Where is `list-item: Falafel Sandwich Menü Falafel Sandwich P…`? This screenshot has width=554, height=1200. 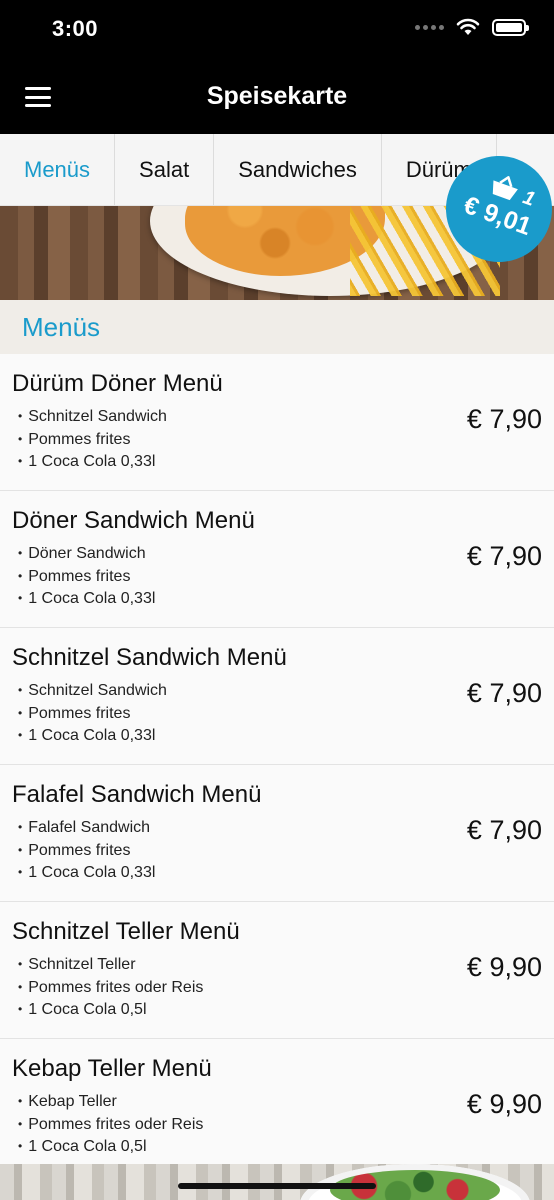 list-item: Falafel Sandwich Menü Falafel Sandwich P… is located at coordinates (277, 833).